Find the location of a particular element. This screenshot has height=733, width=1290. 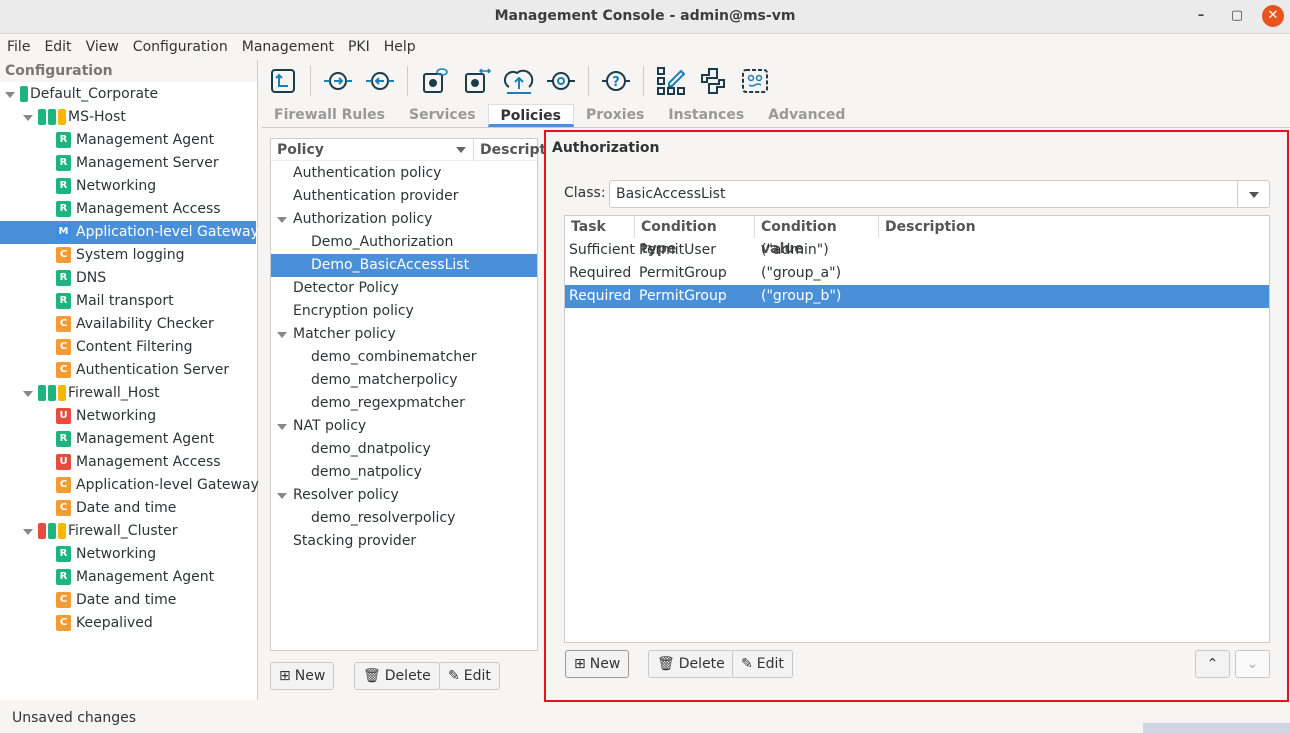

python-button is located at coordinates (713, 81).